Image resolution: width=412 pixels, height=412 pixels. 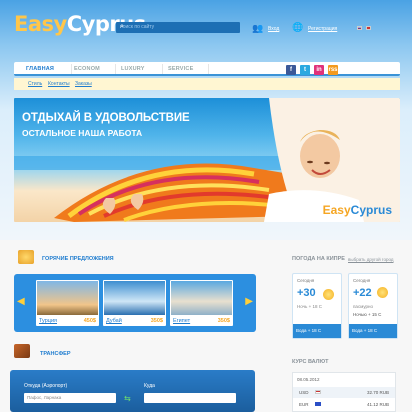 I want to click on users-icon: 👥, so click(x=258, y=28).